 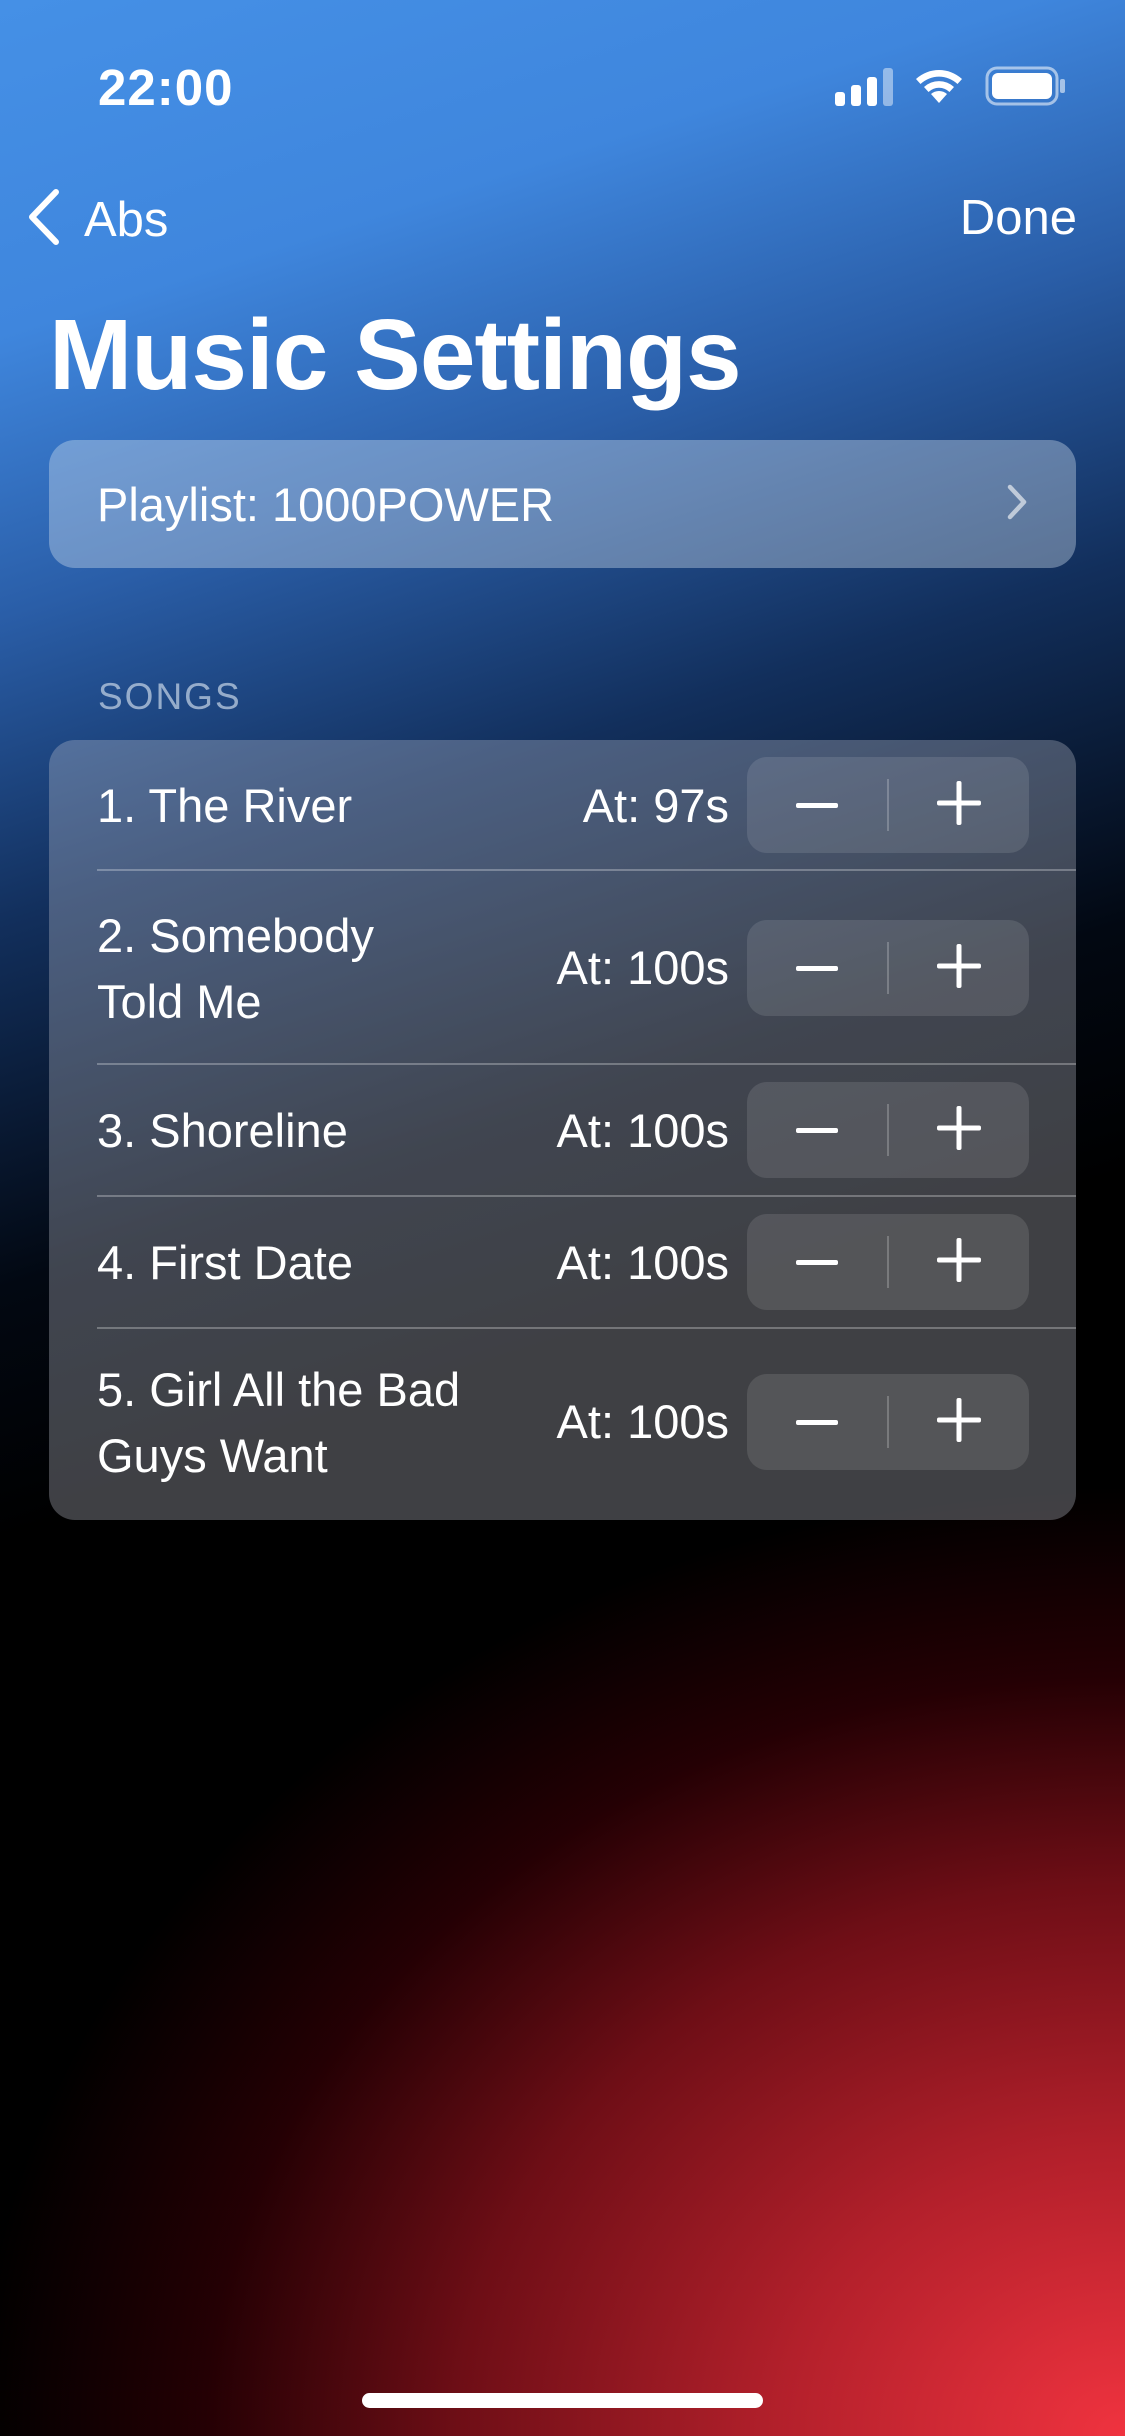 What do you see at coordinates (126, 219) in the screenshot?
I see `back-label: Abs` at bounding box center [126, 219].